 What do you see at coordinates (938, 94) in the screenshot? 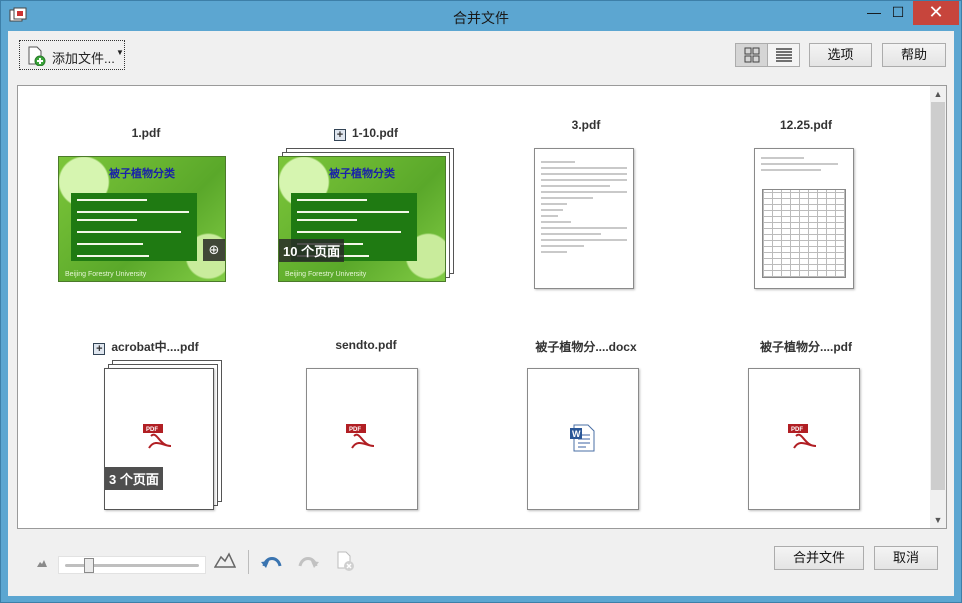
I see `scroll-up-icon: ▲` at bounding box center [938, 94].